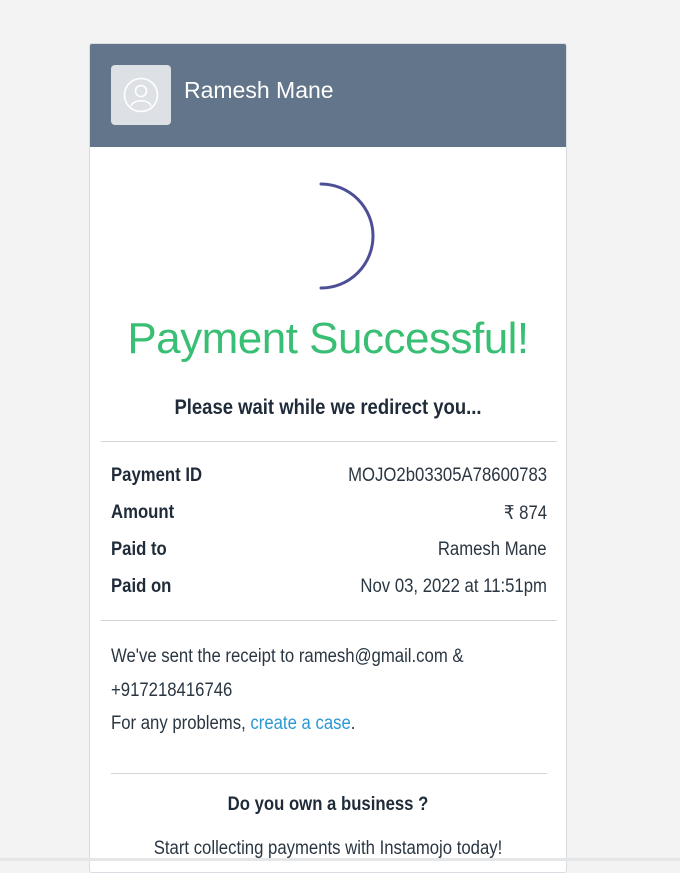  What do you see at coordinates (157, 475) in the screenshot?
I see `detail-label: Payment ID` at bounding box center [157, 475].